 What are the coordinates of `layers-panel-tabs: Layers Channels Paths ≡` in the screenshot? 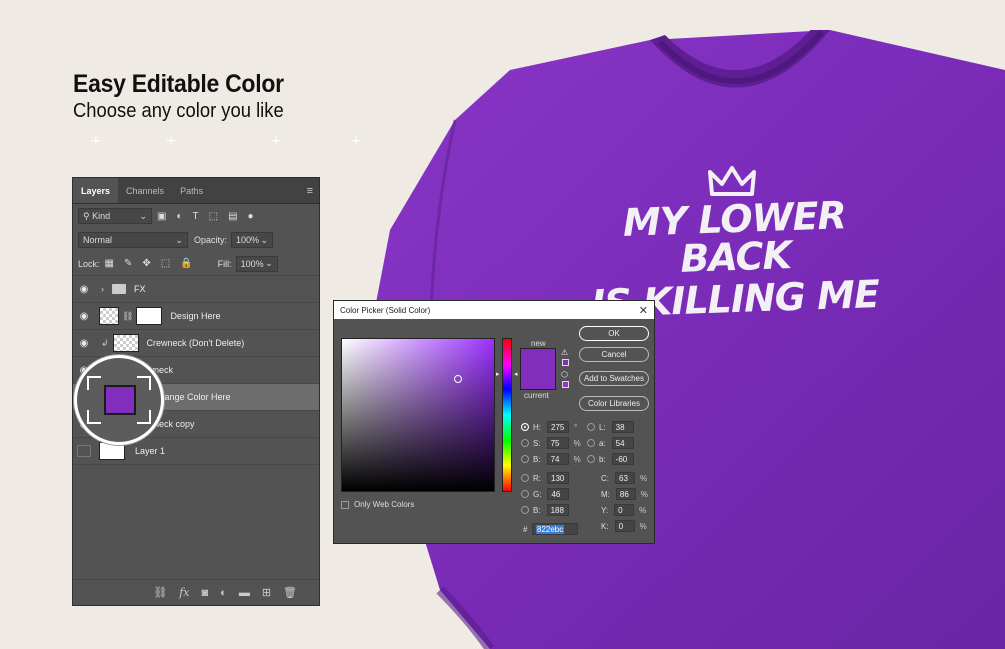 It's located at (196, 191).